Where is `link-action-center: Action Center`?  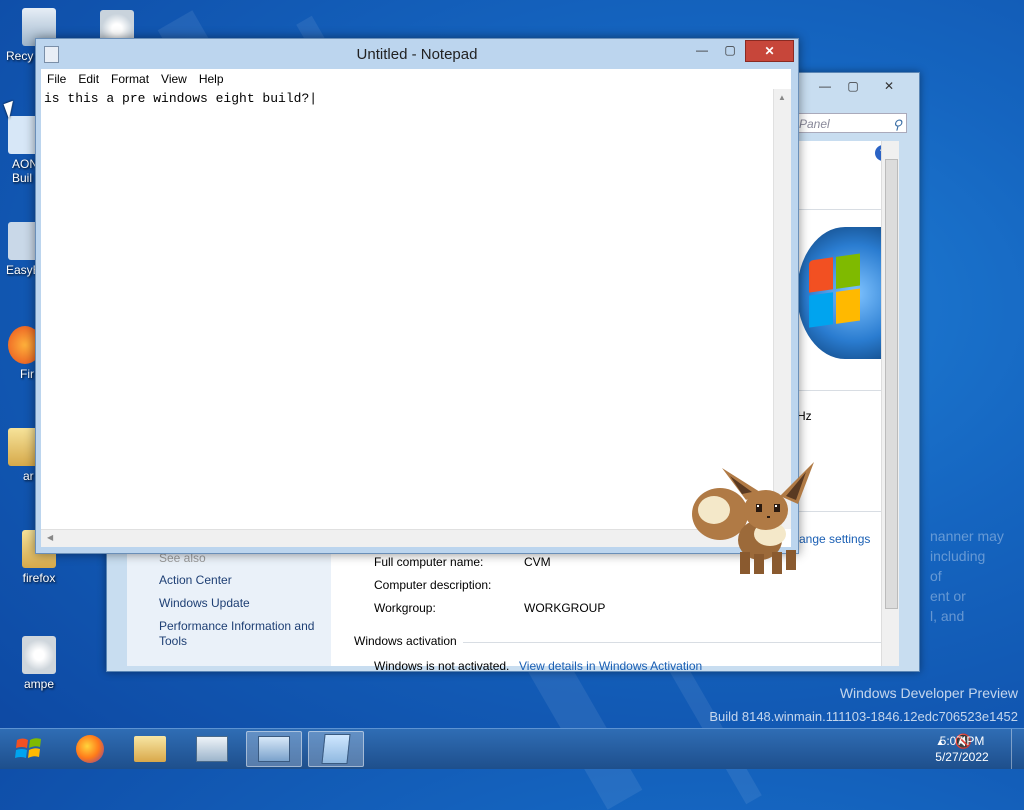 link-action-center: Action Center is located at coordinates (195, 580).